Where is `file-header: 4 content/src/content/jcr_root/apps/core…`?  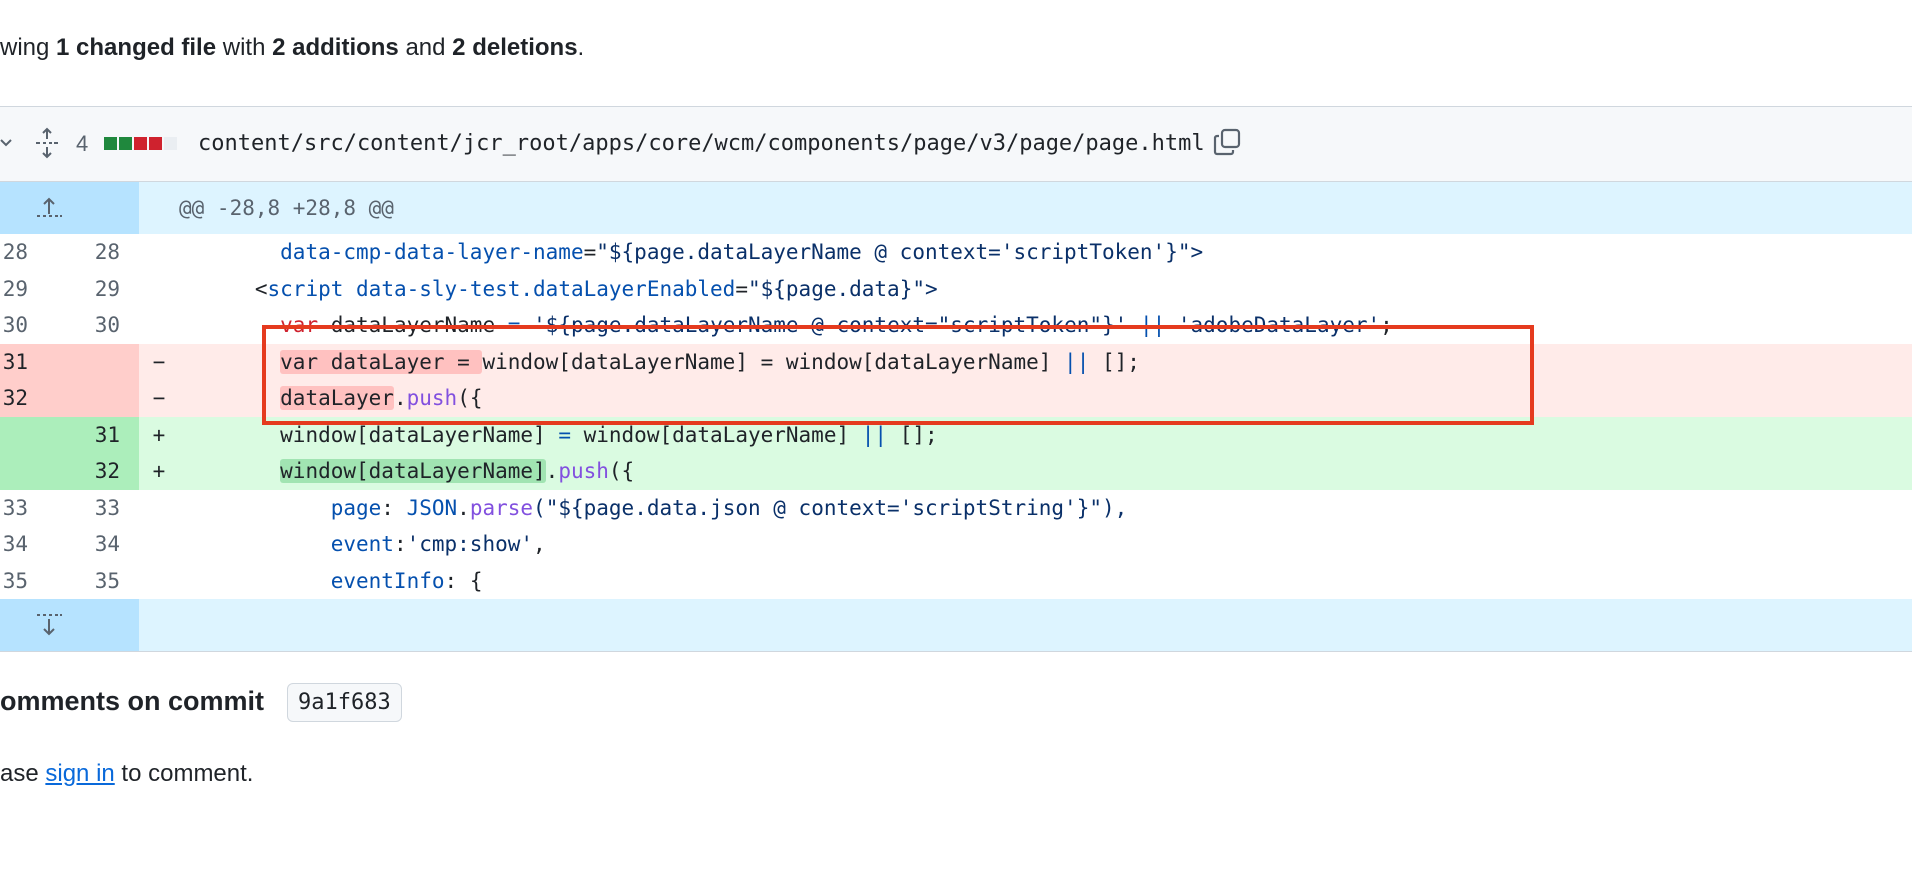
file-header: 4 content/src/content/jcr_root/apps/core… is located at coordinates (956, 144).